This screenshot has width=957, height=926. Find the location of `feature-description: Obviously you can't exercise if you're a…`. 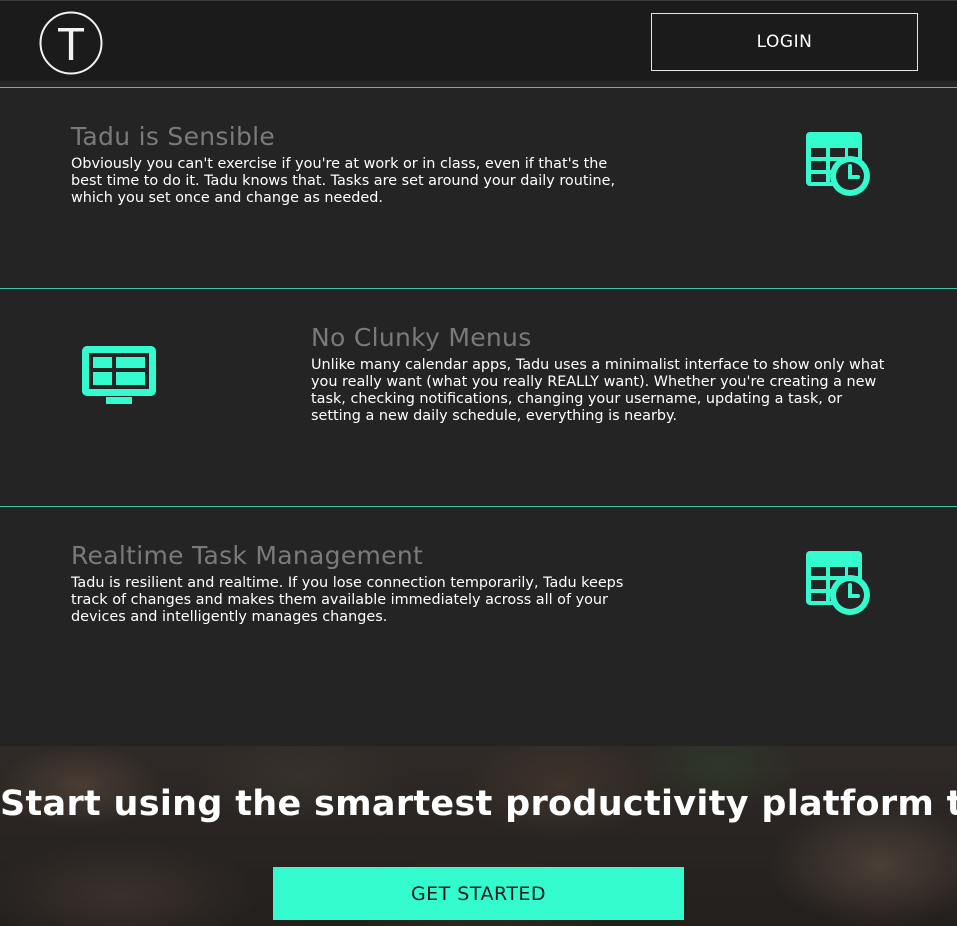

feature-description: Obviously you can't exercise if you're a… is located at coordinates (343, 181).